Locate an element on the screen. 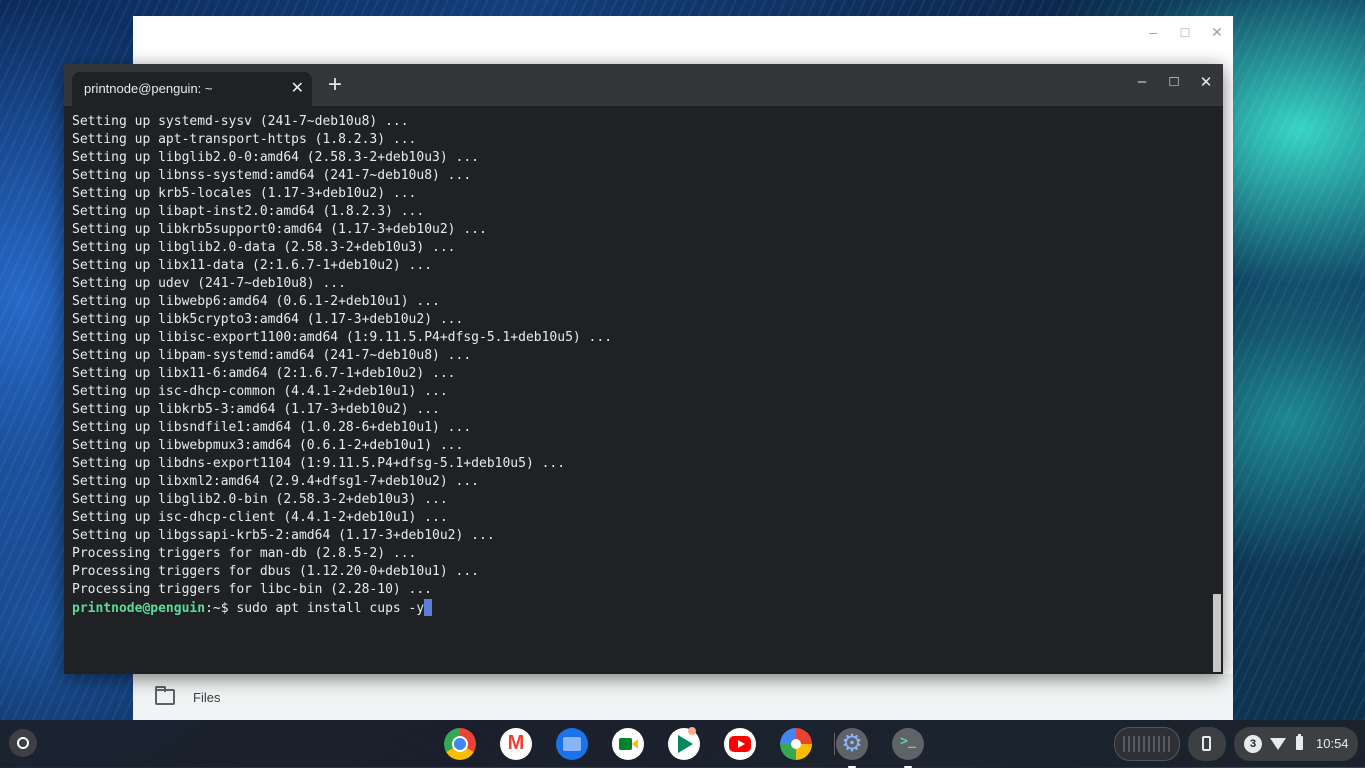 The image size is (1365, 768). chrome-icon is located at coordinates (460, 744).